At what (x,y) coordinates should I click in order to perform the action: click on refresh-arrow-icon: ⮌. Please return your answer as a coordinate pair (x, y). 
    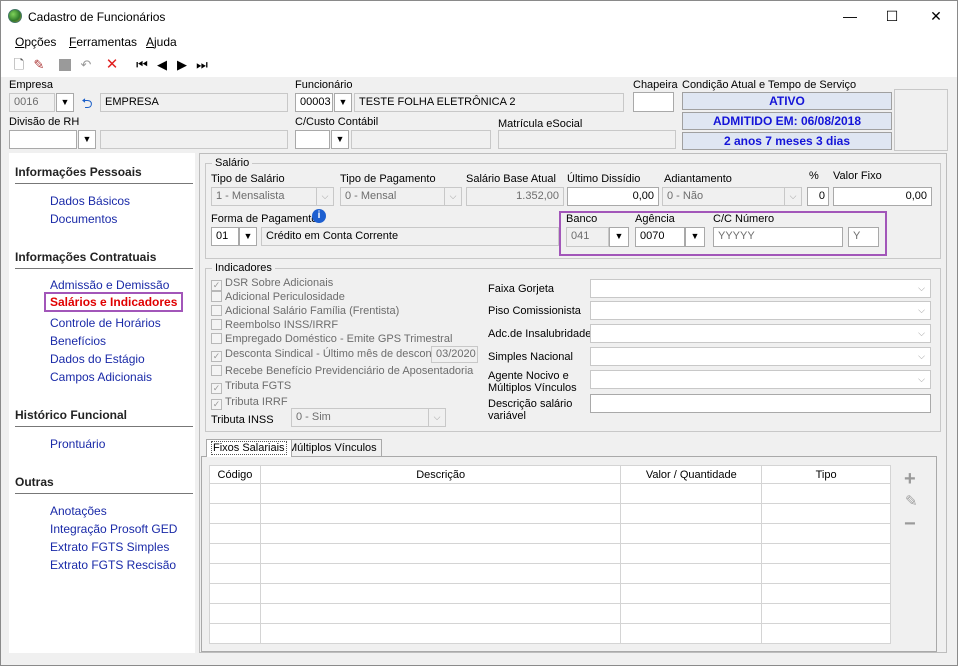
    Looking at the image, I should click on (87, 103).